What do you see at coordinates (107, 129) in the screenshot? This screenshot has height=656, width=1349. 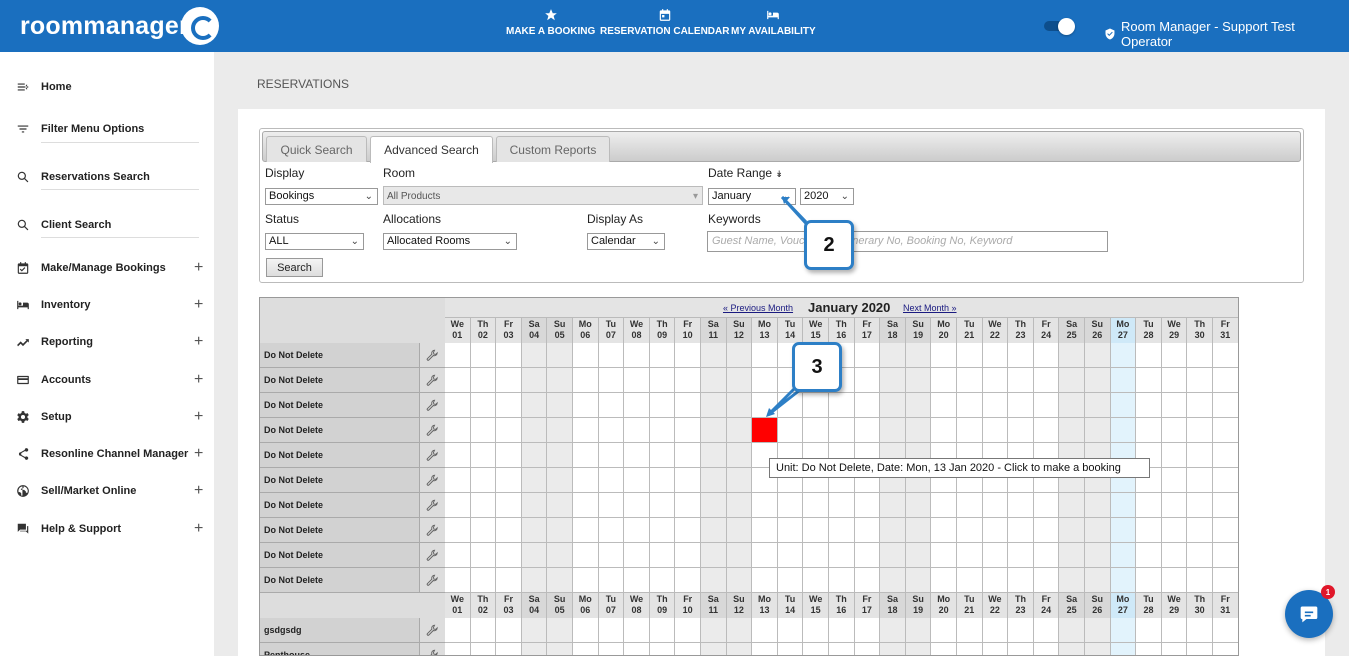 I see `sidebar-item-filter-menu: Filter Menu Options` at bounding box center [107, 129].